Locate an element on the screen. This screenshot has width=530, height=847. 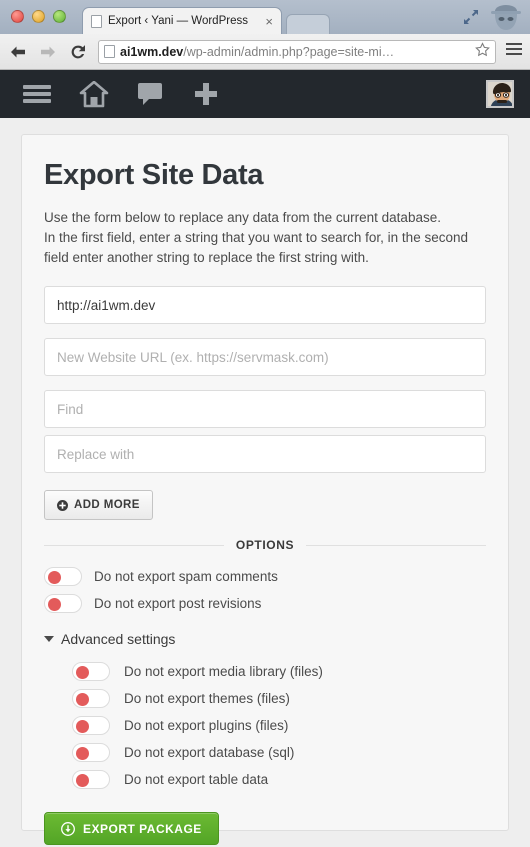
toggle-themes is located at coordinates (91, 698).